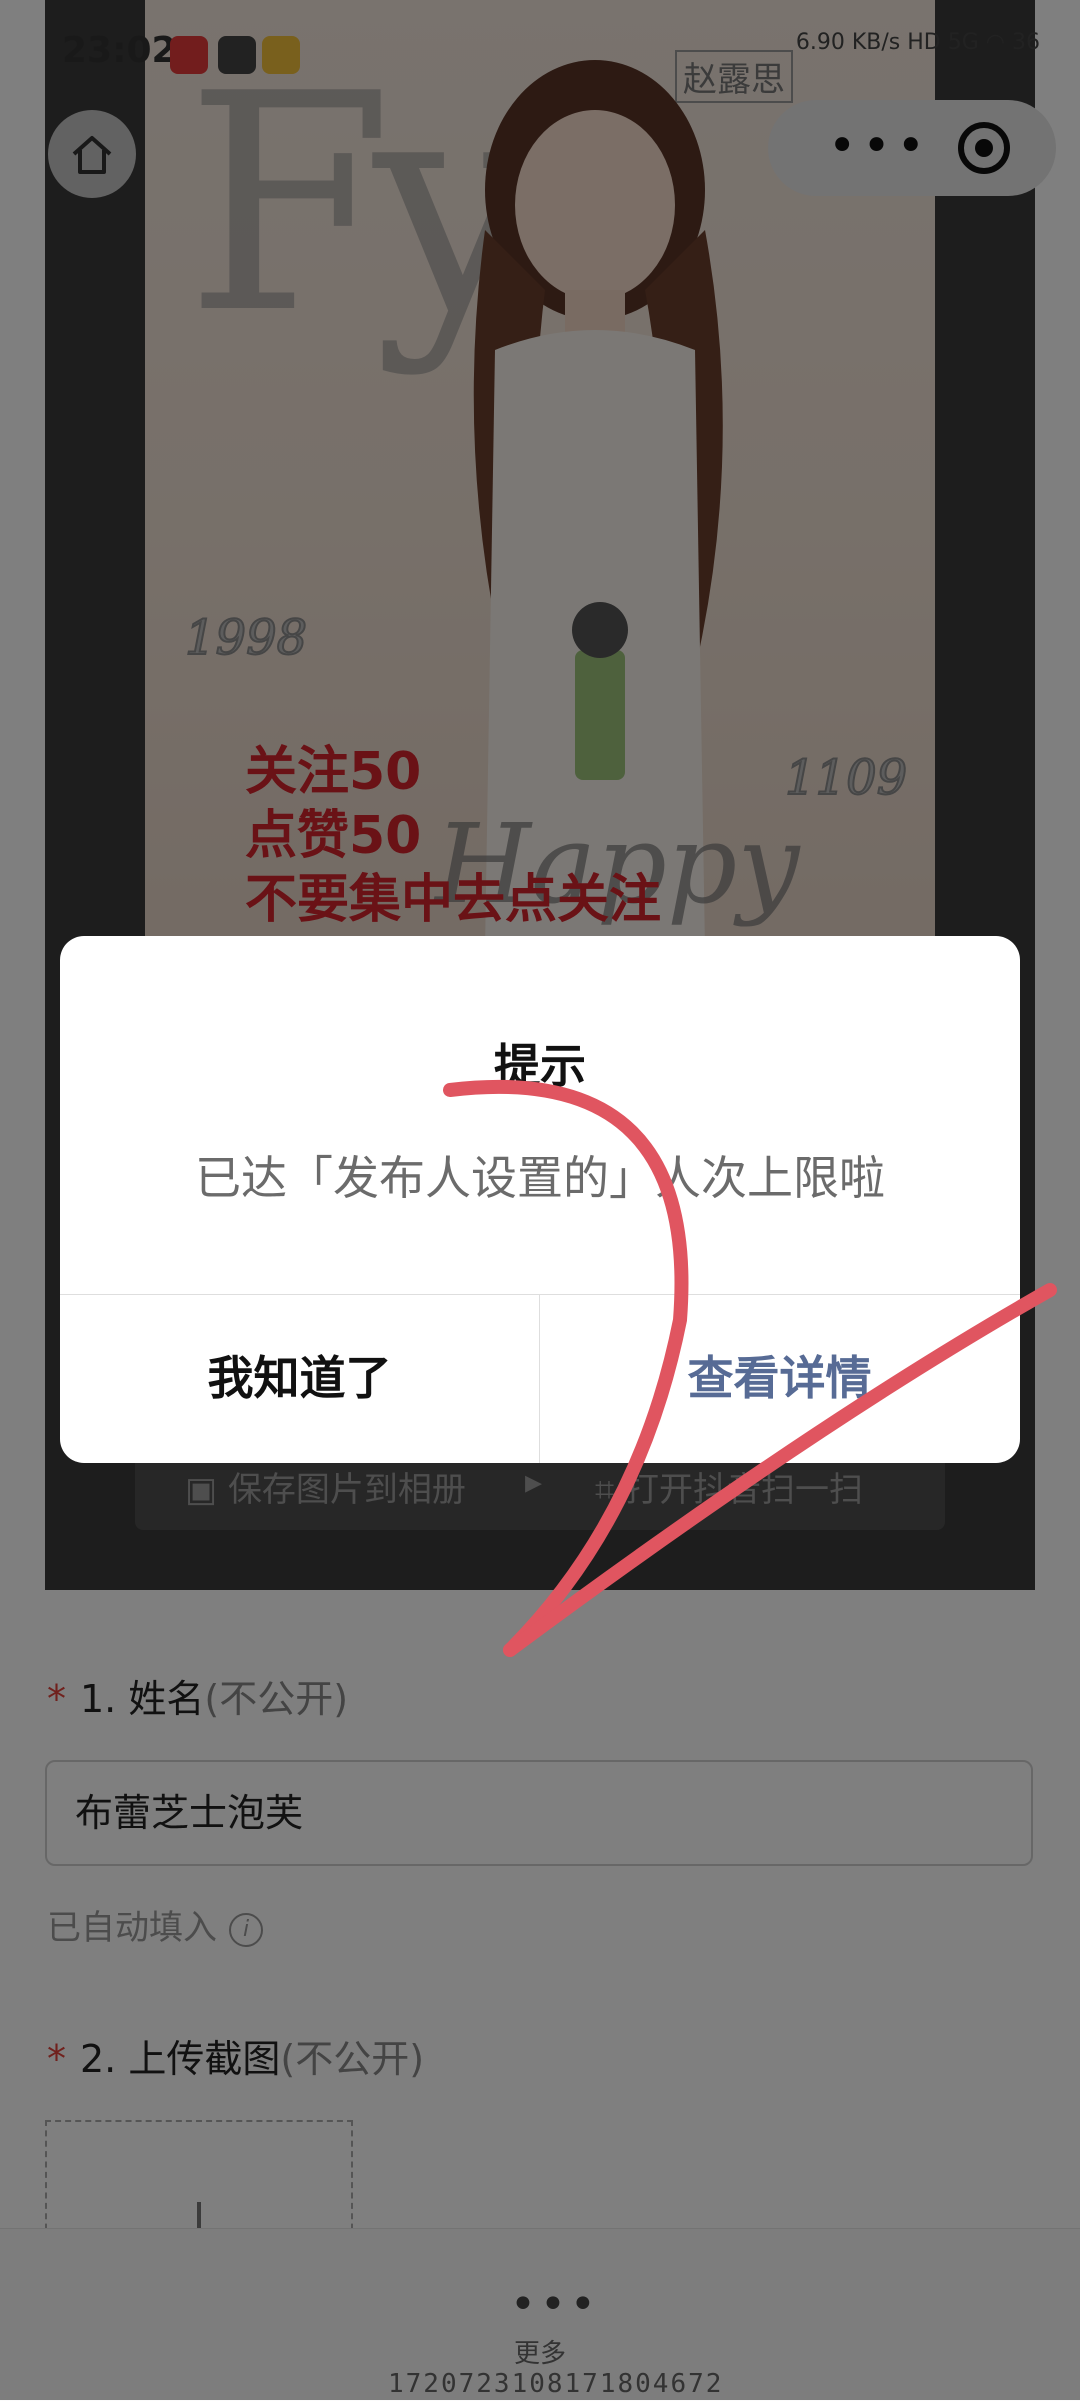  I want to click on dialog-message: 已达「发布人设置的」人次上限啦, so click(540, 1178).